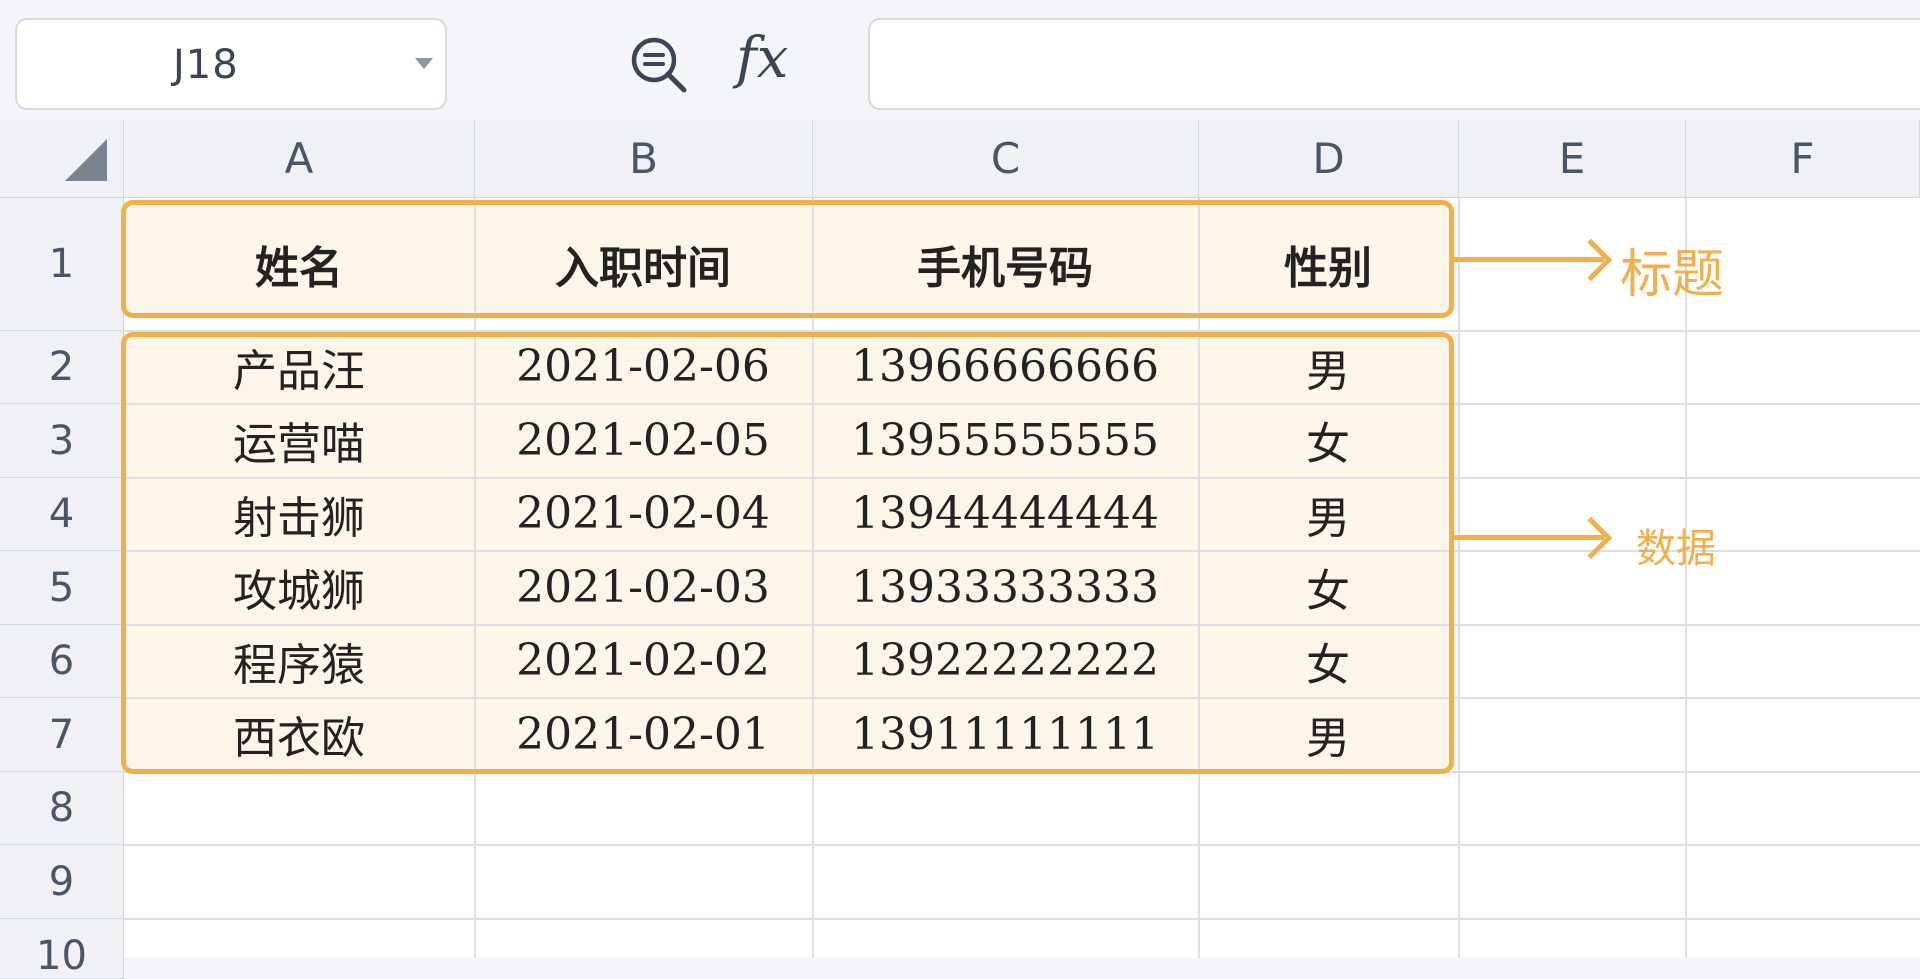  What do you see at coordinates (62, 441) in the screenshot?
I see `row-header-3: 3` at bounding box center [62, 441].